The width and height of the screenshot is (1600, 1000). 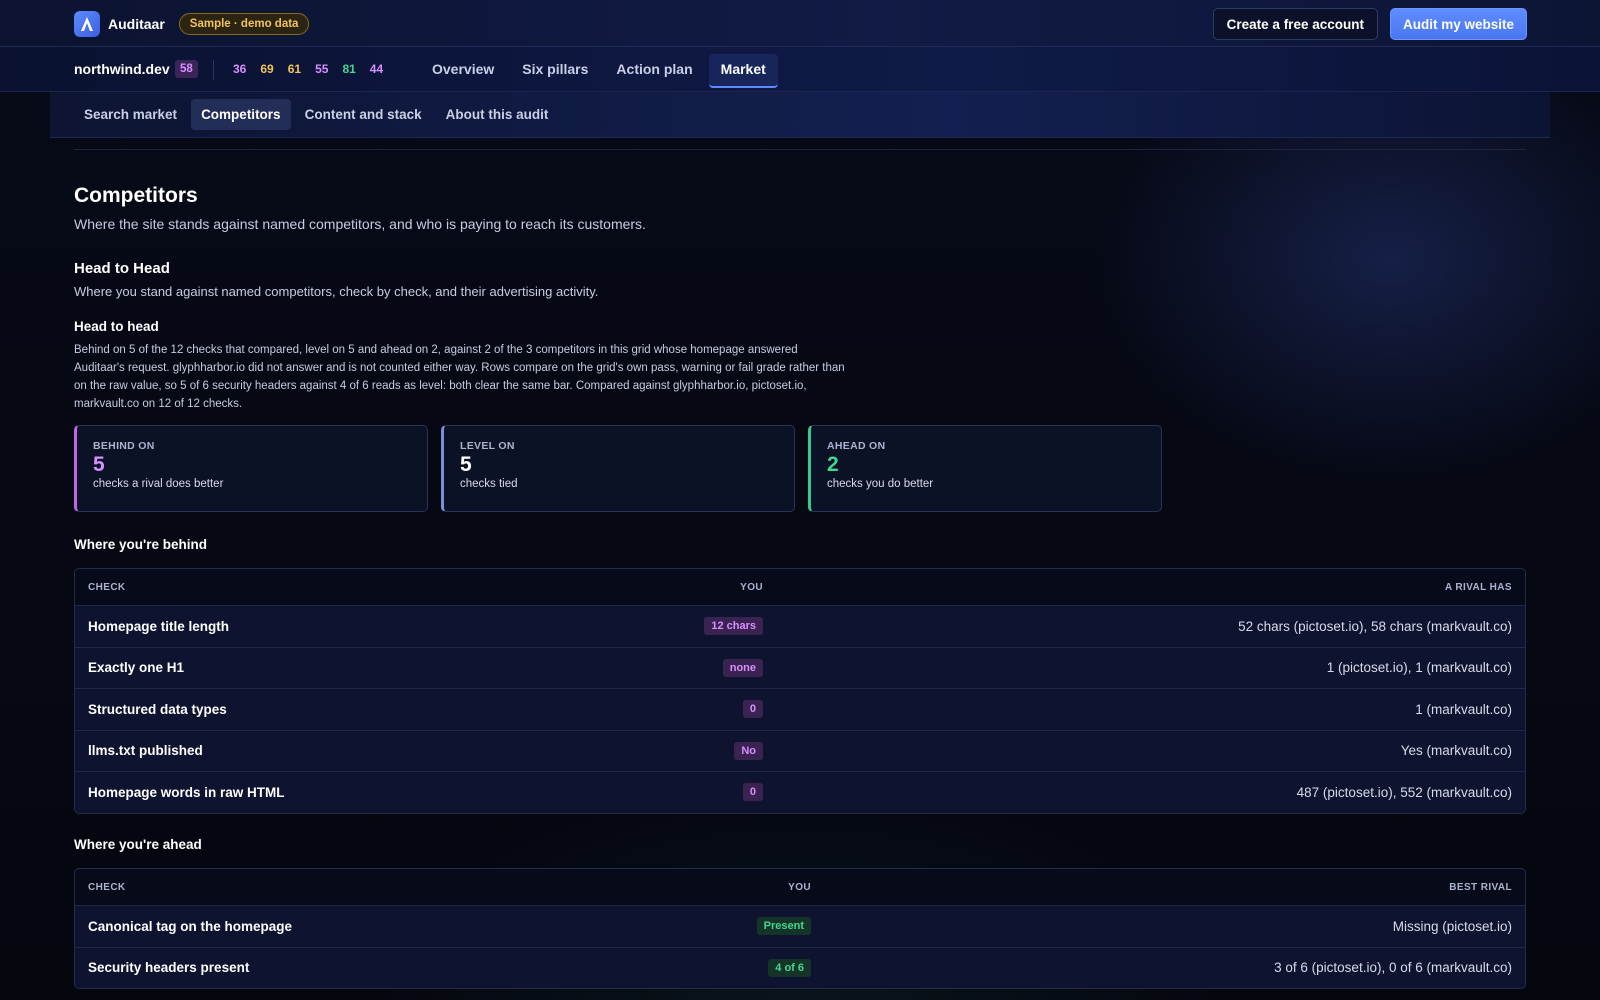 What do you see at coordinates (1478, 587) in the screenshot?
I see `column-header: A RIVAL HAS` at bounding box center [1478, 587].